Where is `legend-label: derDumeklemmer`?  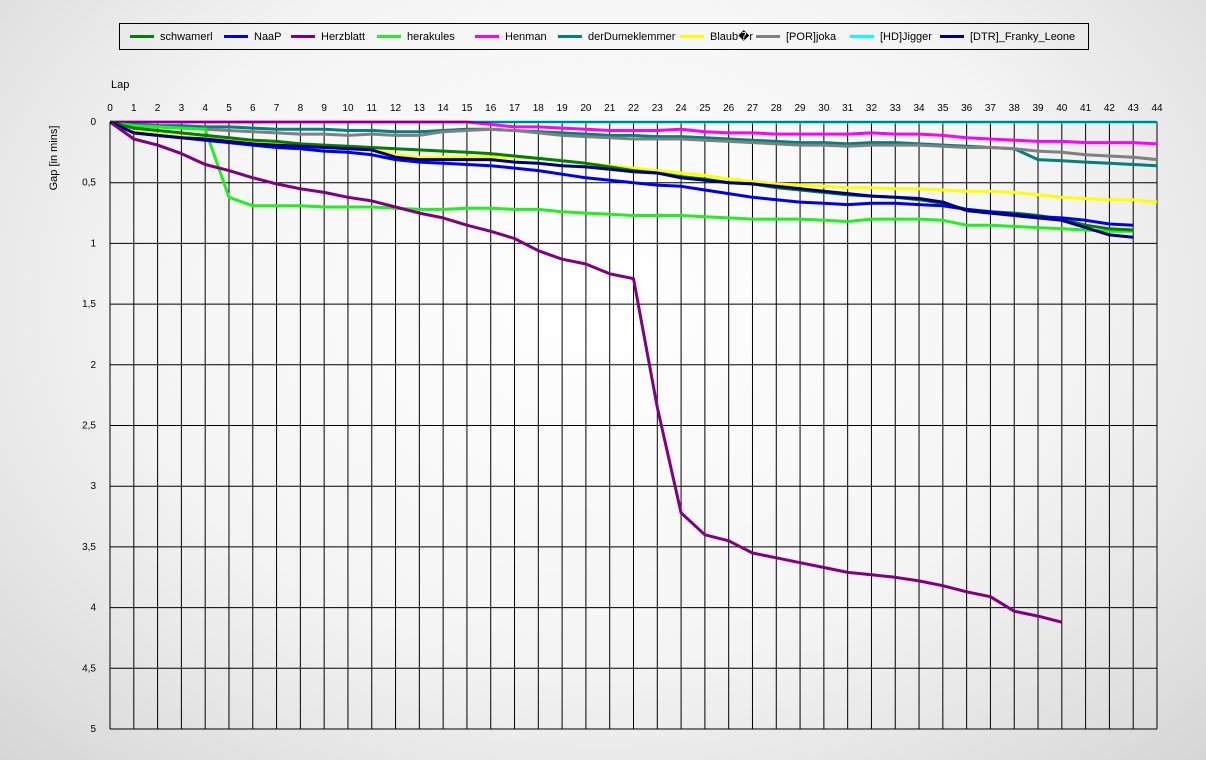
legend-label: derDumeklemmer is located at coordinates (632, 36).